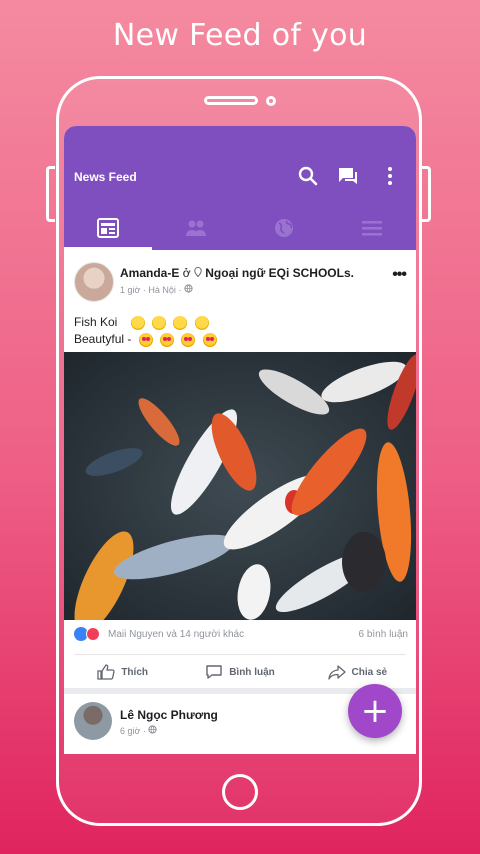 This screenshot has width=480, height=854. What do you see at coordinates (106, 672) in the screenshot?
I see `thumbs-up-icon` at bounding box center [106, 672].